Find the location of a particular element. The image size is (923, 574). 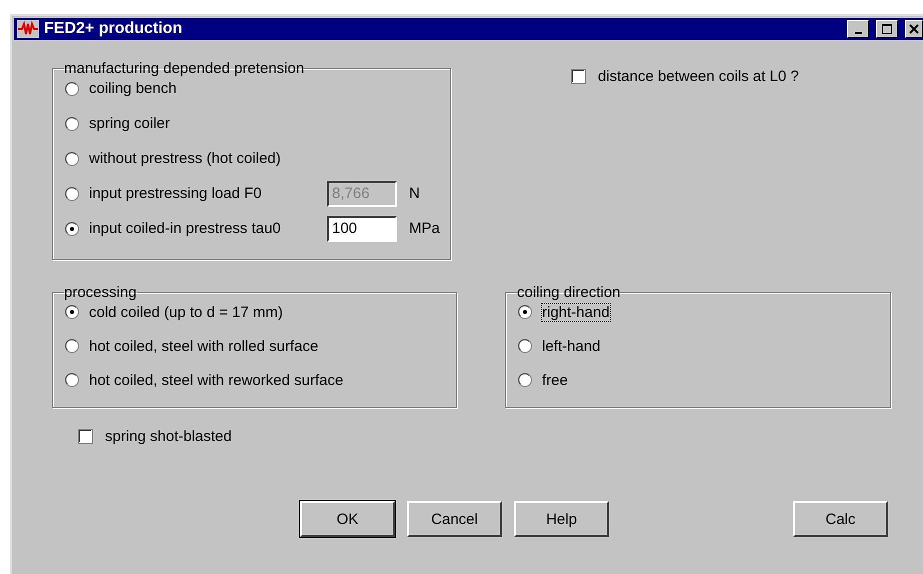

radio-label: input coiled-in prestress tau0 is located at coordinates (202, 228).